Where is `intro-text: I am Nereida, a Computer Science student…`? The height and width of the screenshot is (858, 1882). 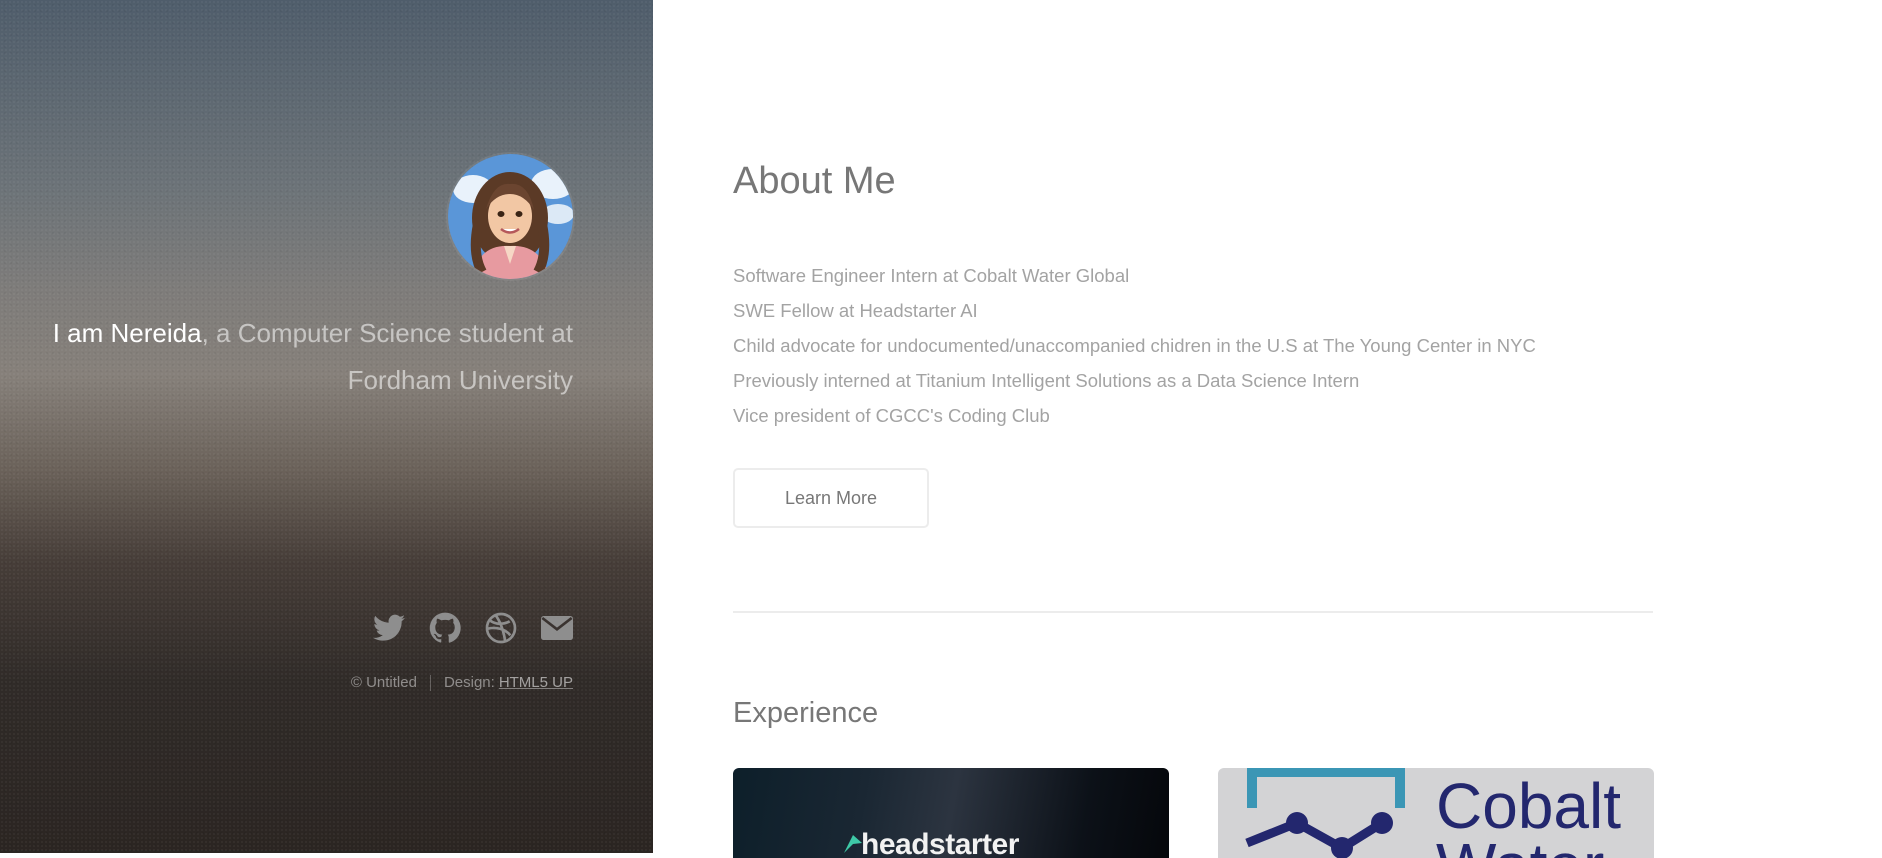 intro-text: I am Nereida, a Computer Science student… is located at coordinates (303, 357).